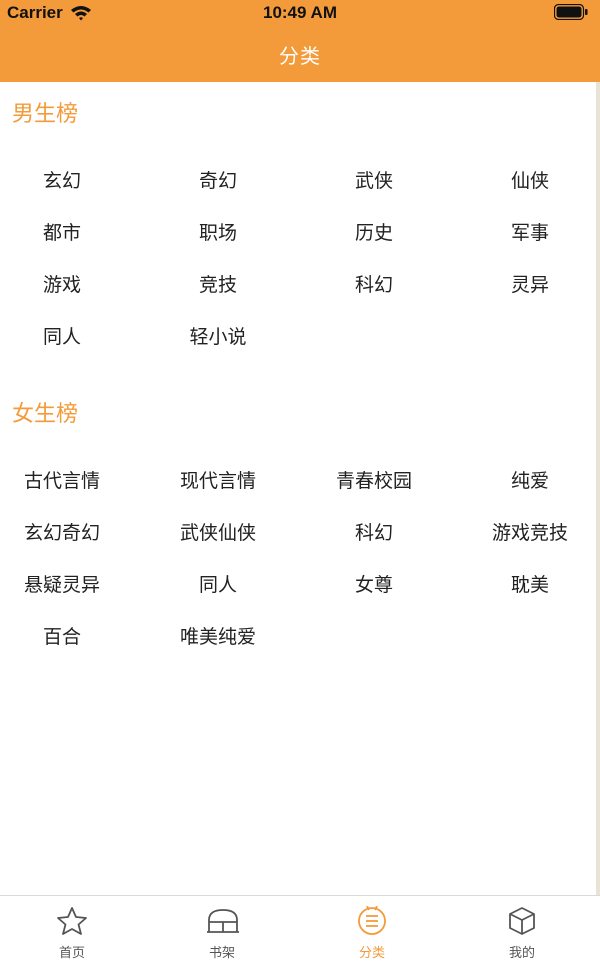 This screenshot has height=978, width=600. Describe the element at coordinates (374, 233) in the screenshot. I see `category-item: 历史` at that location.